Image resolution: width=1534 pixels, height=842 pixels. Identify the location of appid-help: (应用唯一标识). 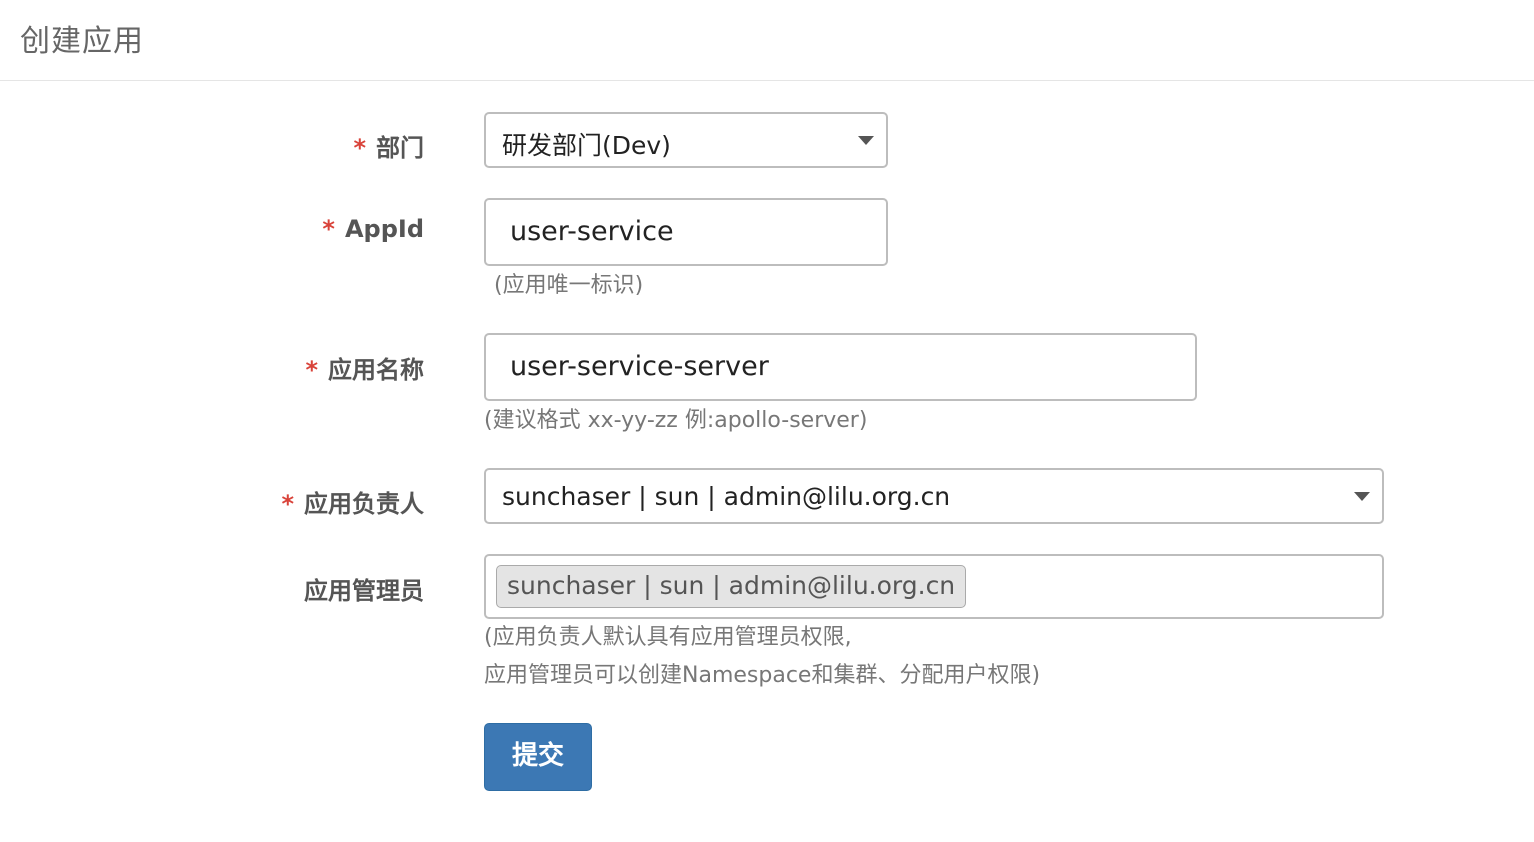
(569, 285).